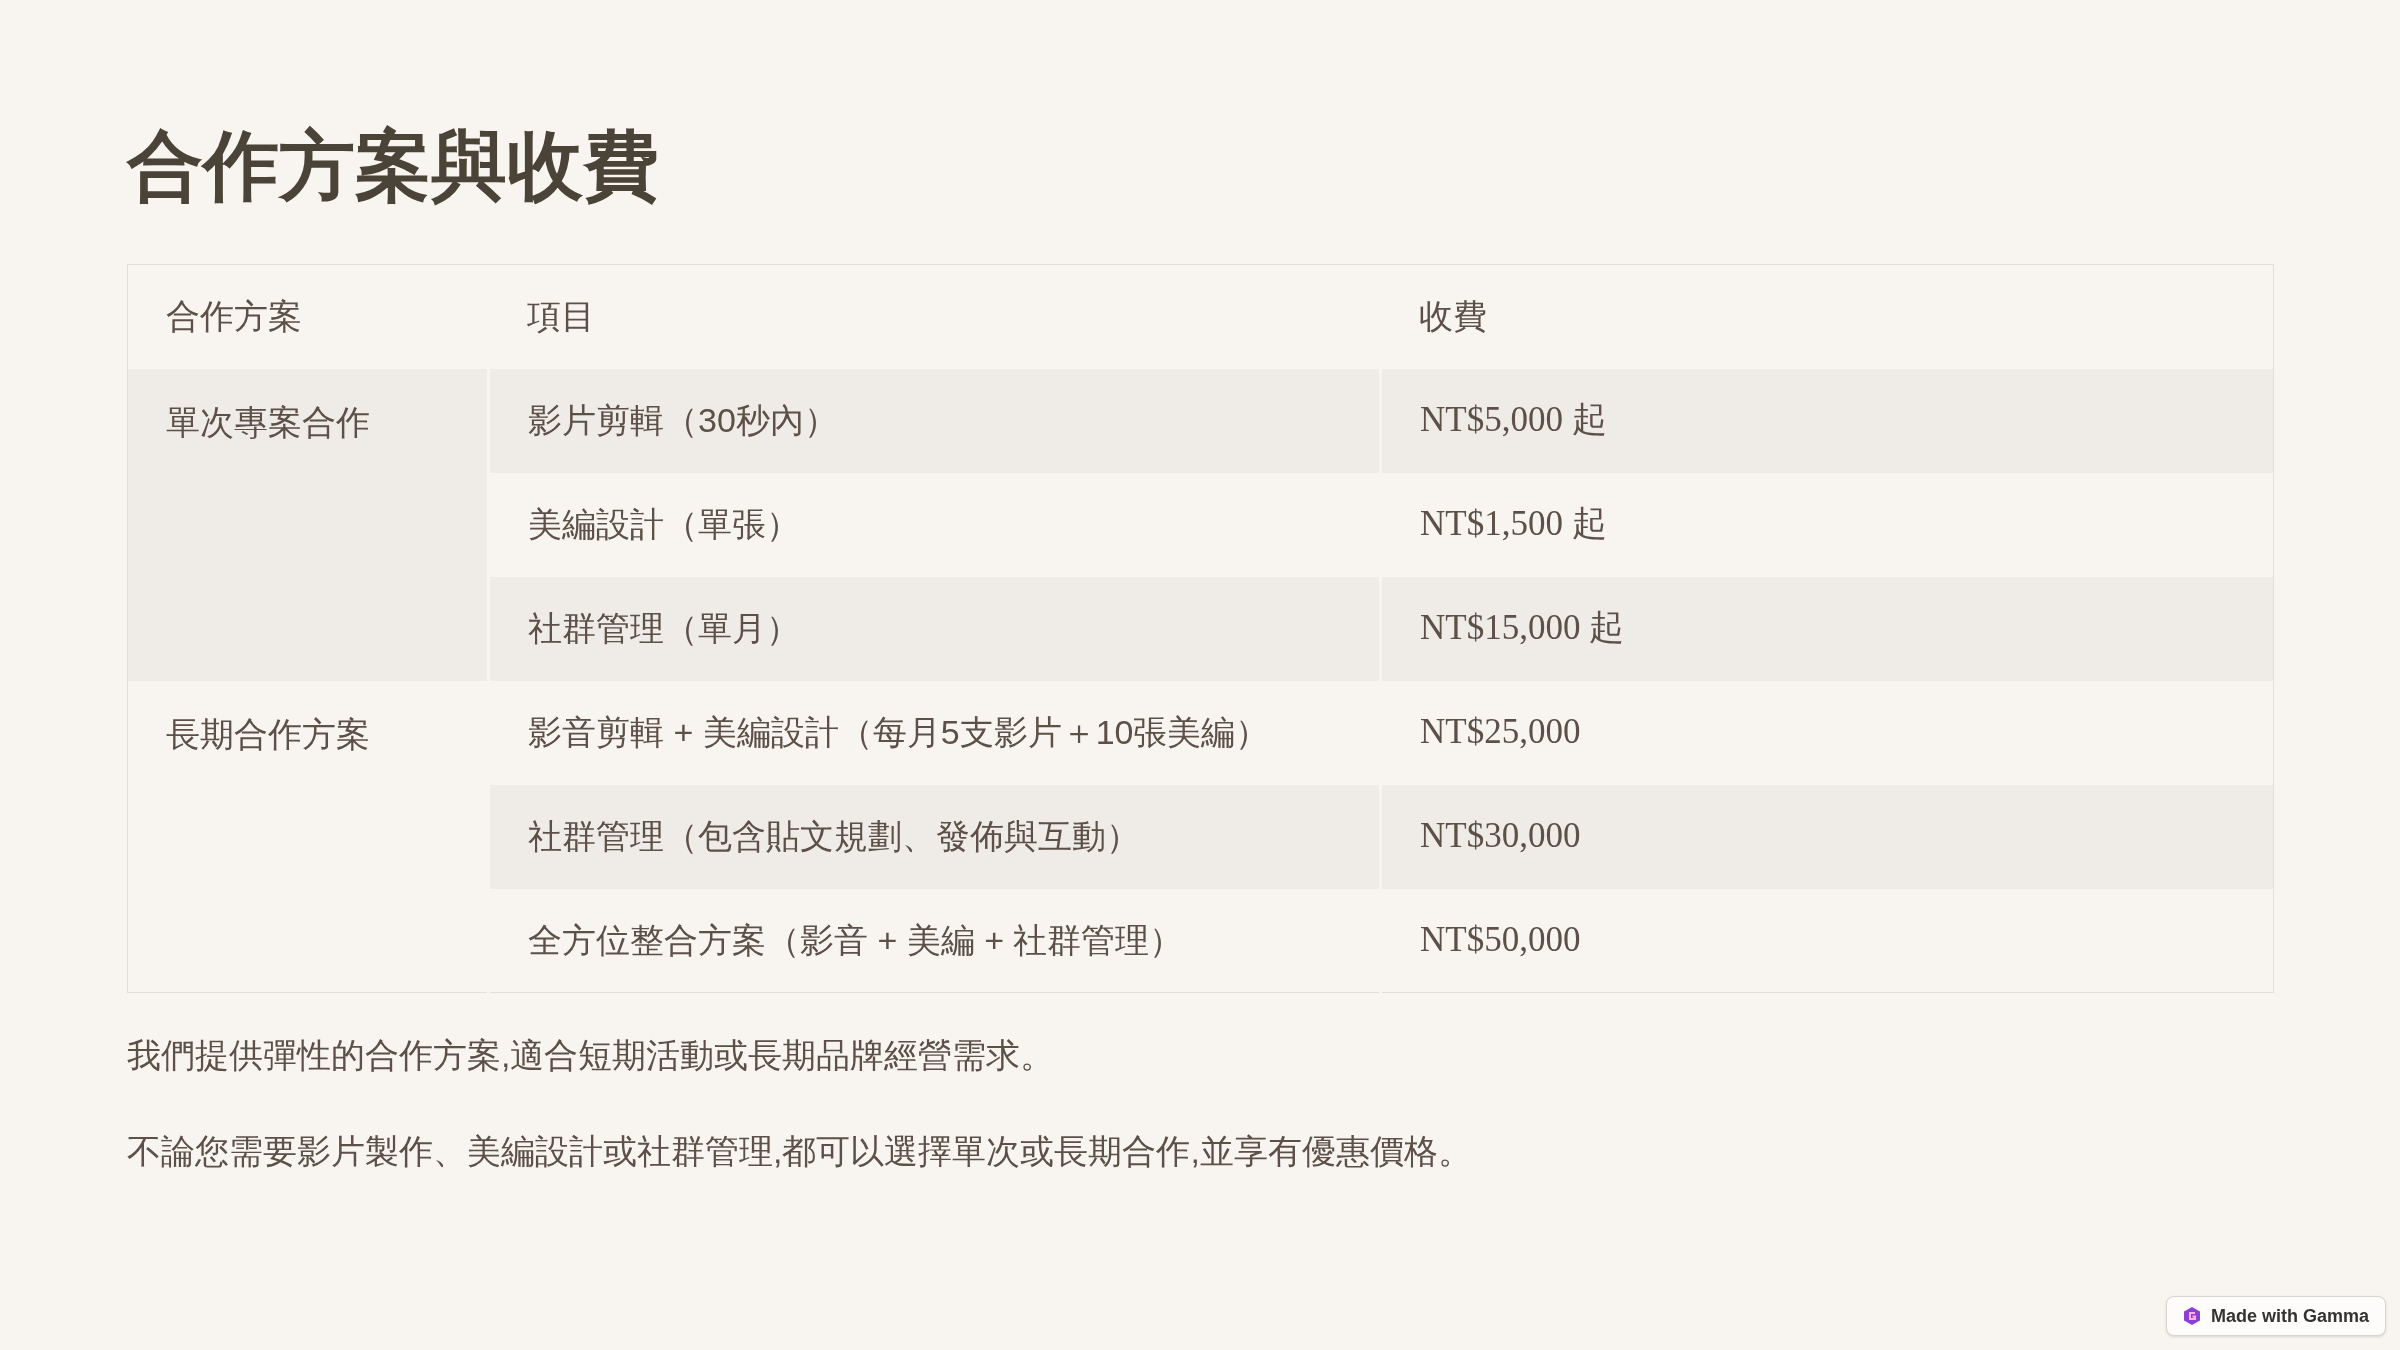 The image size is (2400, 1350). Describe the element at coordinates (234, 316) in the screenshot. I see `column-header: 合作方案` at that location.